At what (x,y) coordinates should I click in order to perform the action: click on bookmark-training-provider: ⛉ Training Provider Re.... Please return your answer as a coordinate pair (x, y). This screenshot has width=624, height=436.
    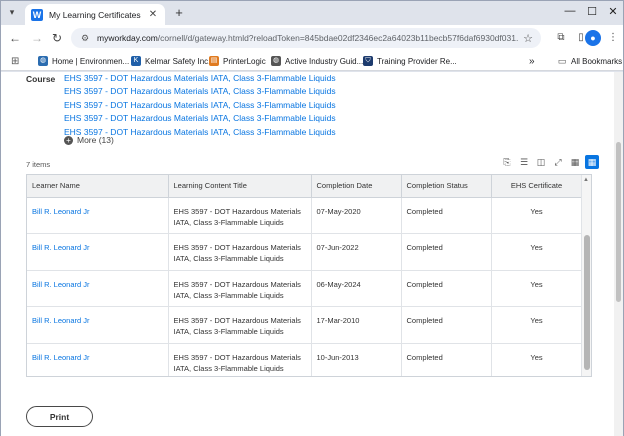
    Looking at the image, I should click on (410, 61).